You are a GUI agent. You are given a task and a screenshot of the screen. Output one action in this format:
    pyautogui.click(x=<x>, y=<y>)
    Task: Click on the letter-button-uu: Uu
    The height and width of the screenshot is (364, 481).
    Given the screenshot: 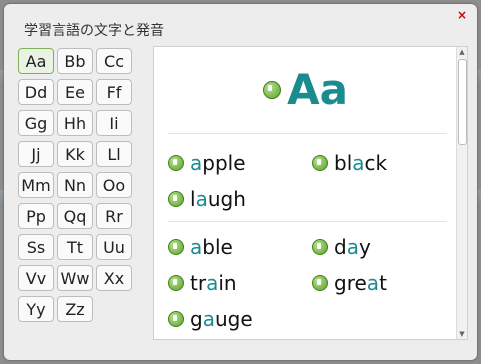 What is the action you would take?
    pyautogui.click(x=114, y=247)
    